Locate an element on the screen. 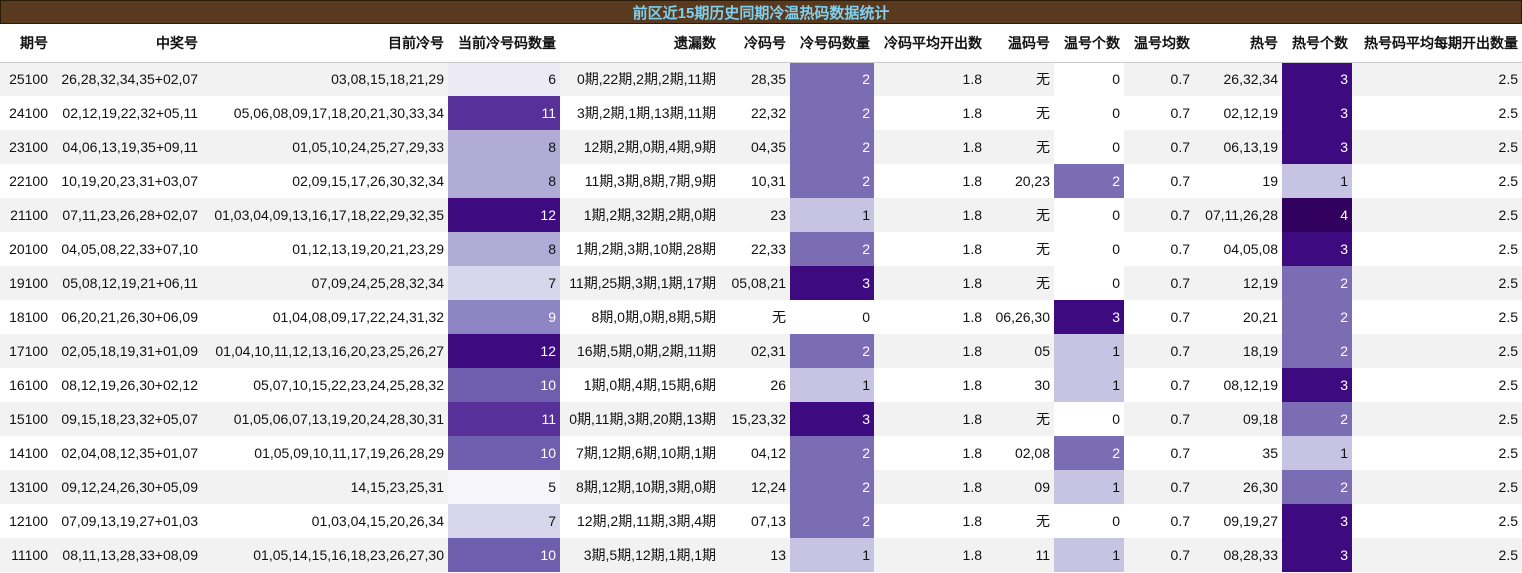  cell-cold-code-count: 0 is located at coordinates (832, 317).